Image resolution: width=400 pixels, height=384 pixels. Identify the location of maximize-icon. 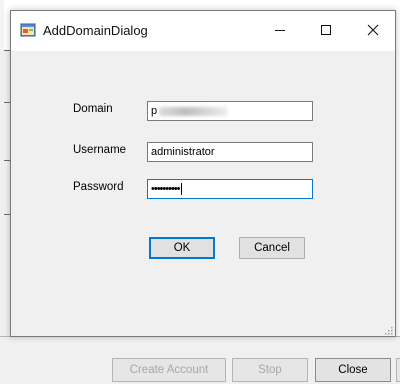
(326, 31).